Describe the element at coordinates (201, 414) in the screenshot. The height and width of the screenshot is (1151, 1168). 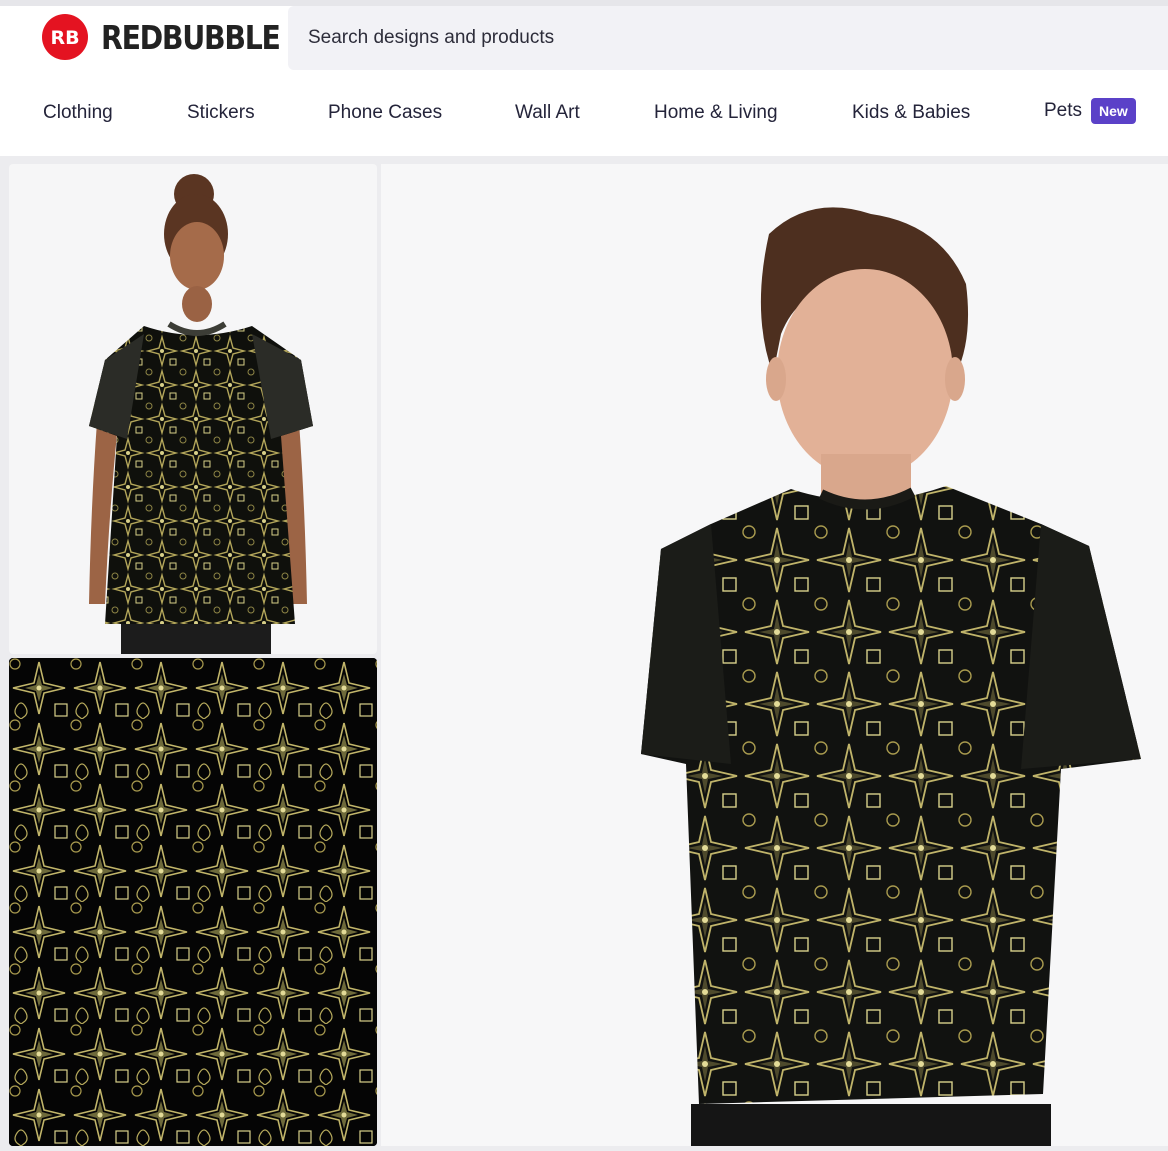
I see `woman-model-image` at that location.